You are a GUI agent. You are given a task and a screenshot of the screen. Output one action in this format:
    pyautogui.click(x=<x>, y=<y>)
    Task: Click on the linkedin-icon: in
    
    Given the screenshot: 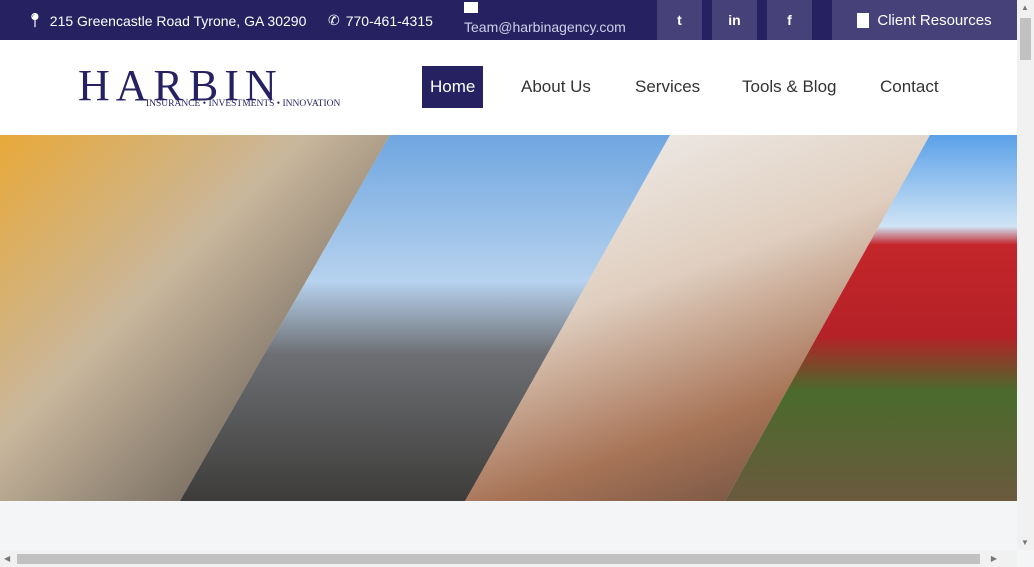 What is the action you would take?
    pyautogui.click(x=734, y=20)
    